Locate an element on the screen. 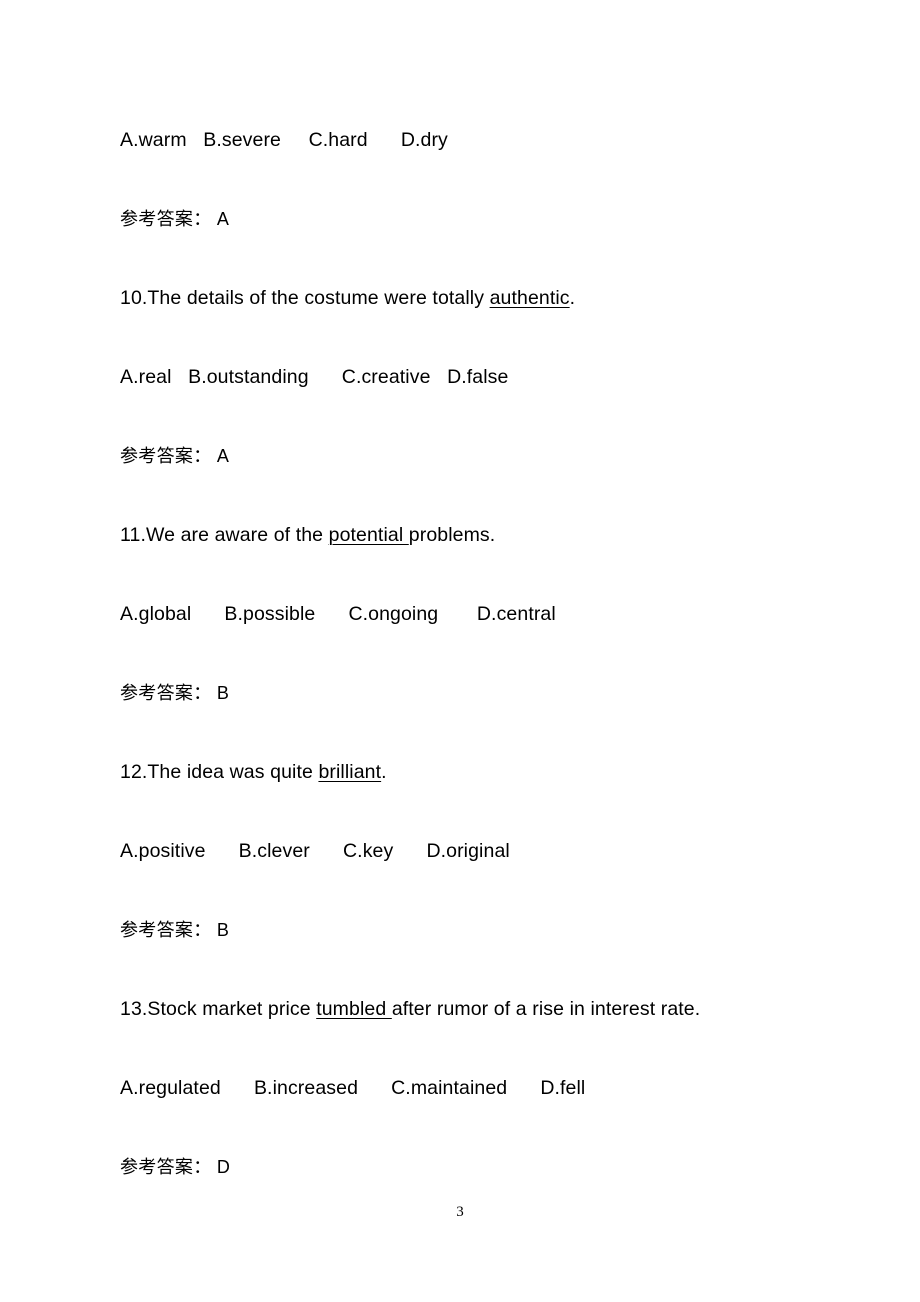  option-list-text: A.real B.outstanding C.creative D.false is located at coordinates (314, 377).